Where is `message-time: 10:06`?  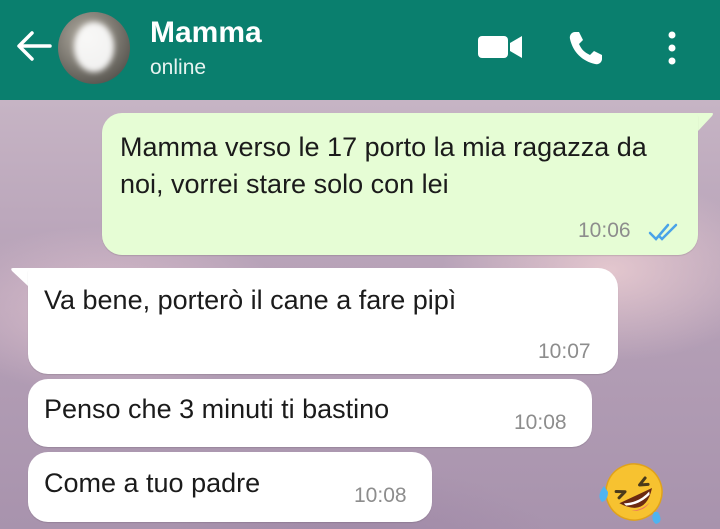
message-time: 10:06 is located at coordinates (604, 230).